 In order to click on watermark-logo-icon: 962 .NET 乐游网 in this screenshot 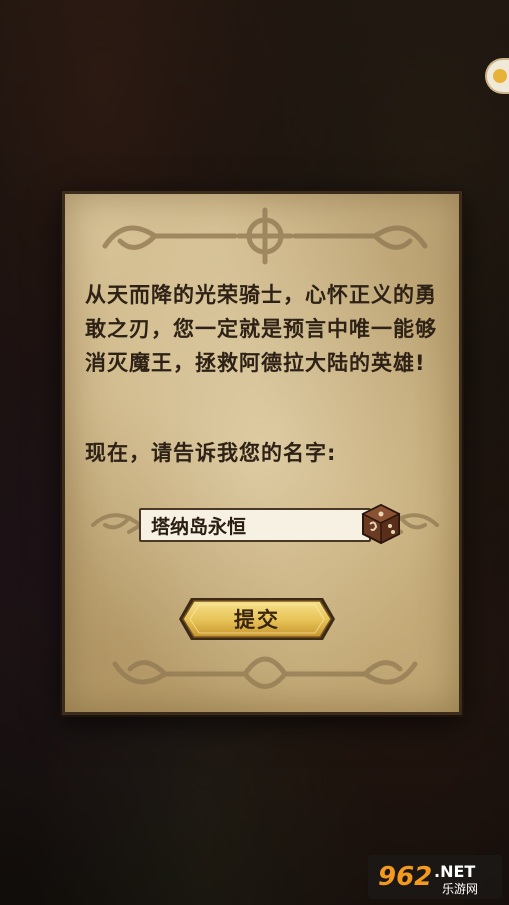, I will do `click(428, 879)`.